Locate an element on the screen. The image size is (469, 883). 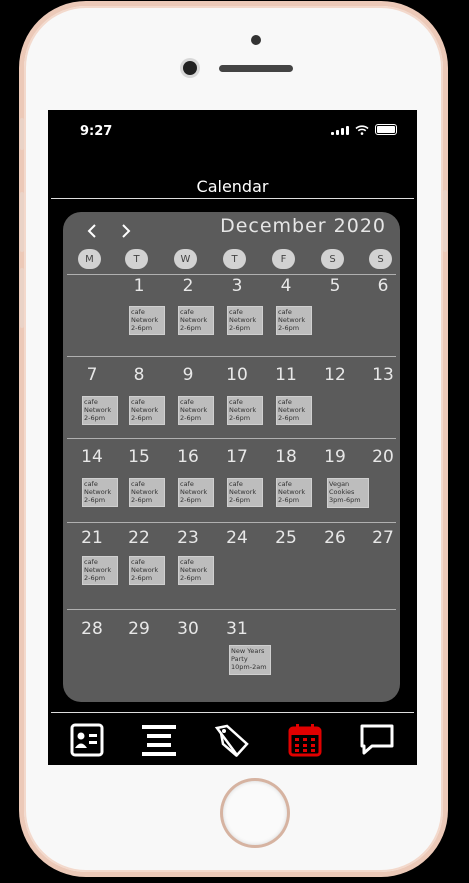
next-month-button is located at coordinates (126, 232).